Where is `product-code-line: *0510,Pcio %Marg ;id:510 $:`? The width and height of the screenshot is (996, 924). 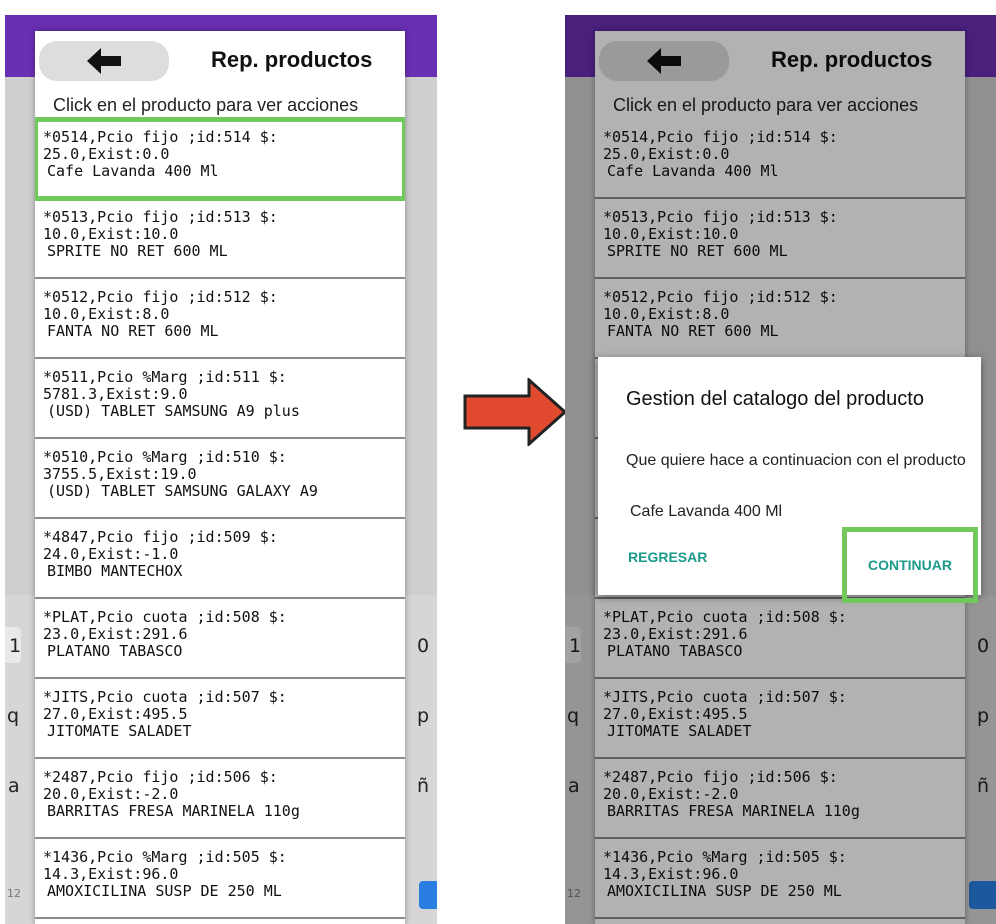
product-code-line: *0510,Pcio %Marg ;id:510 $: is located at coordinates (165, 457).